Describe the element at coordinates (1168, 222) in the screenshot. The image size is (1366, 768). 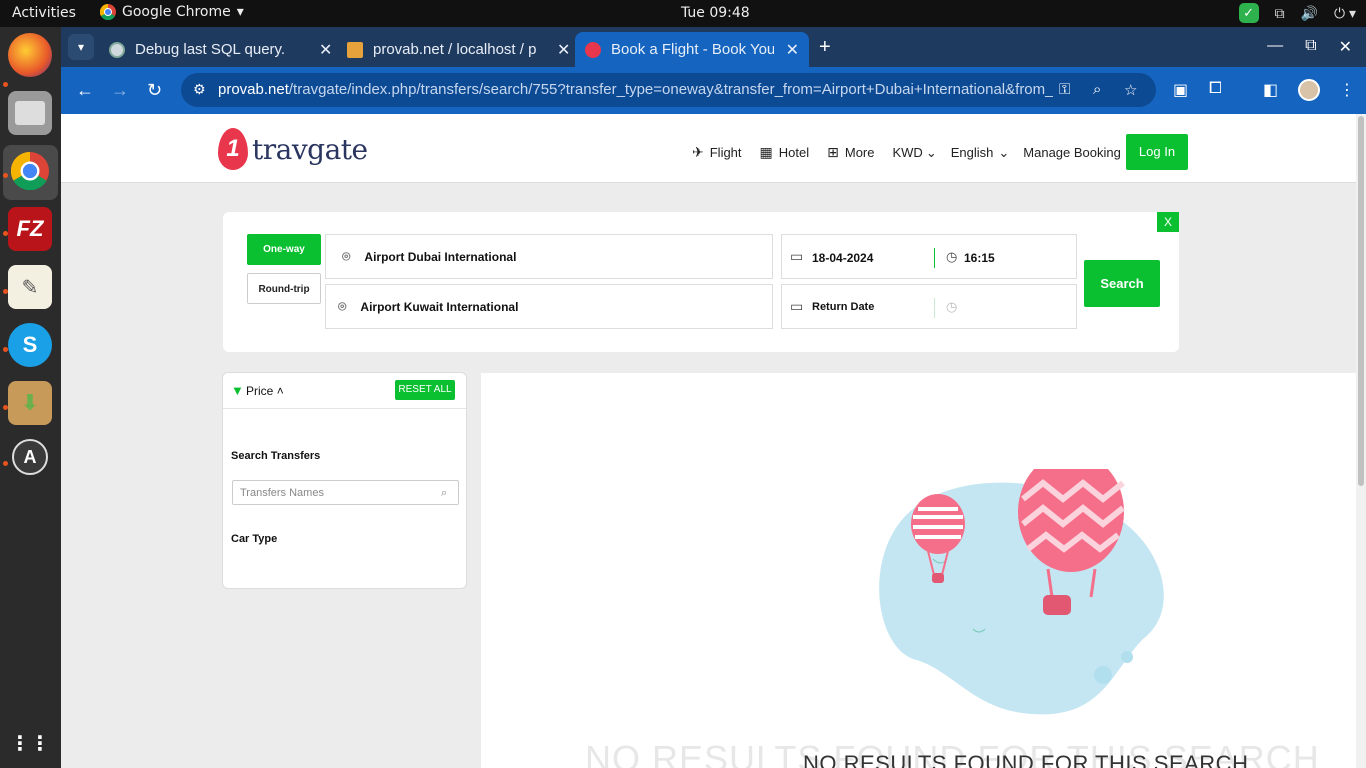
I see `close-search-button: X` at that location.